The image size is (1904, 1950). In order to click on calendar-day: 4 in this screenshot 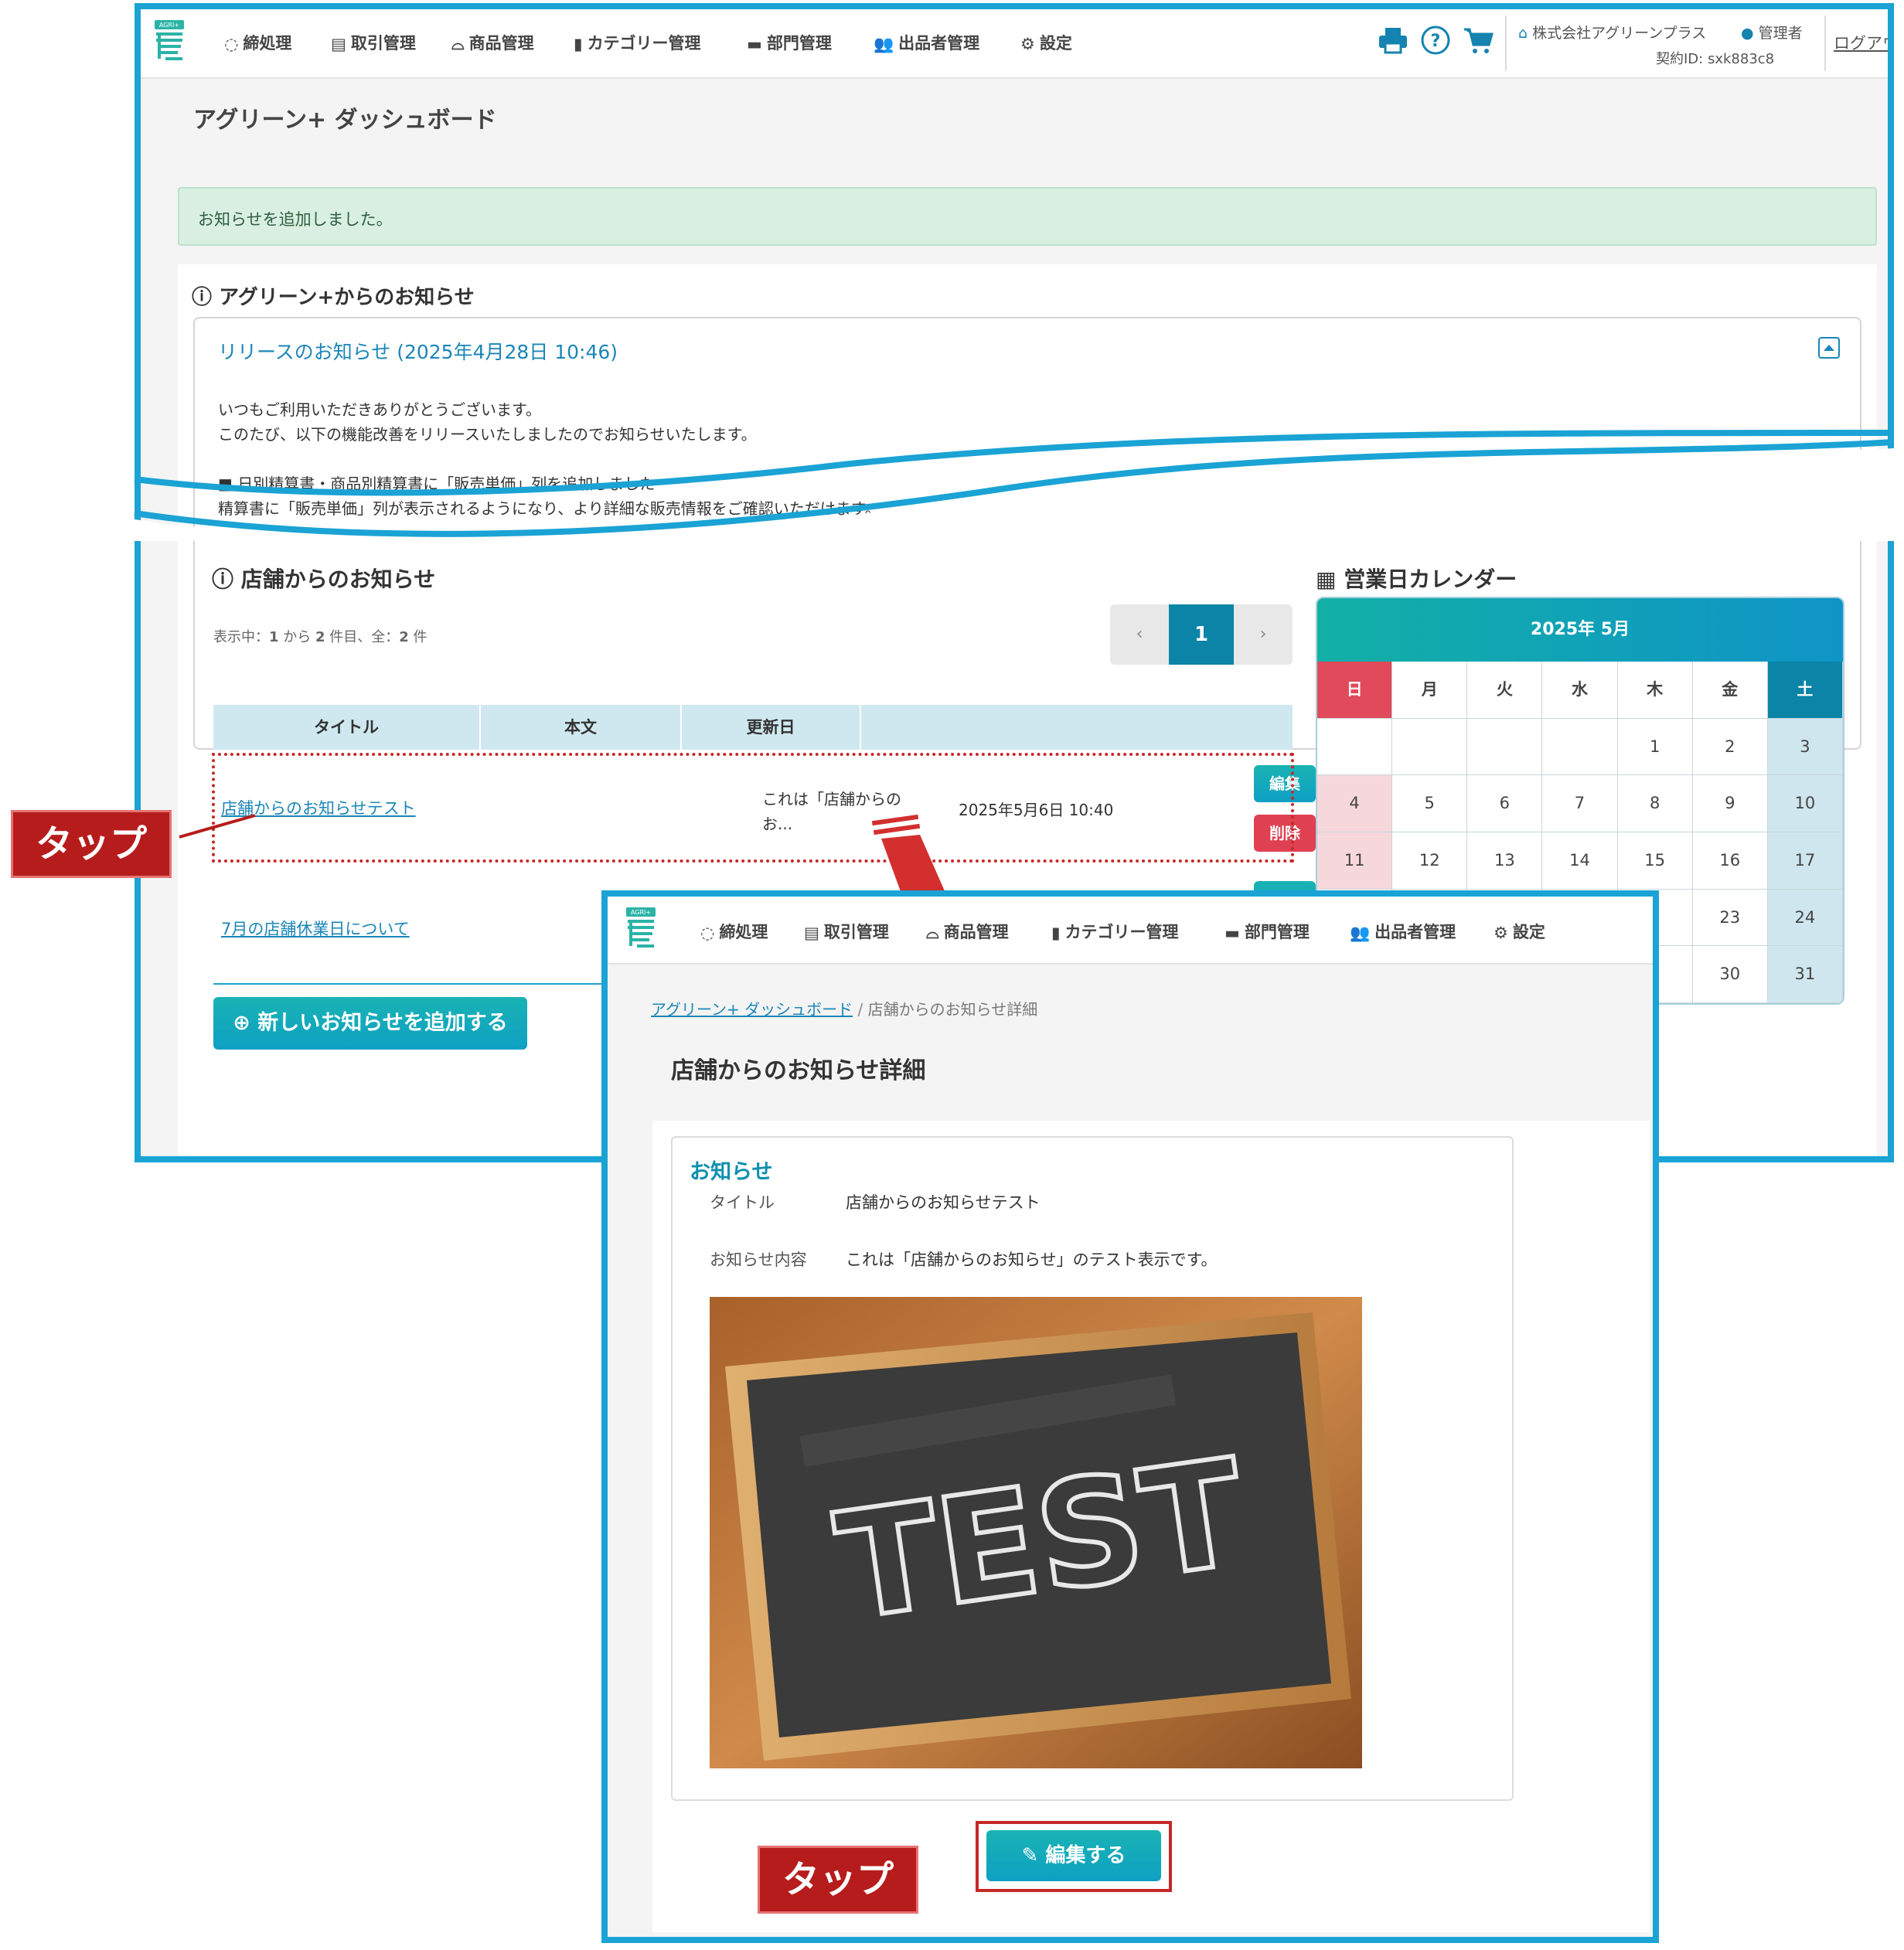, I will do `click(1355, 803)`.